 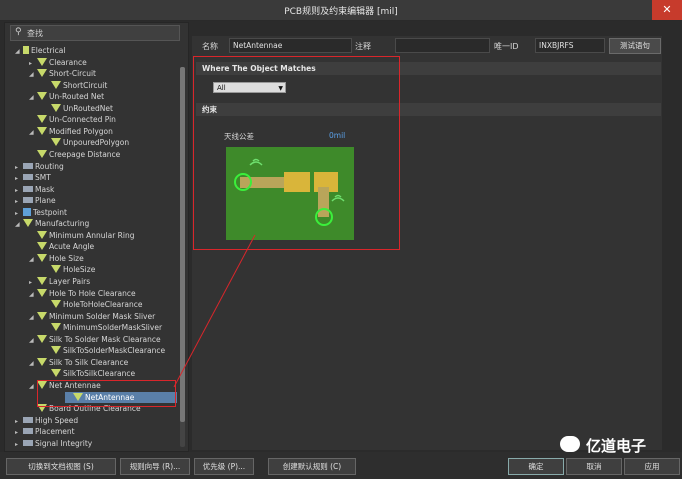 I want to click on comment-label: 注释, so click(x=363, y=46).